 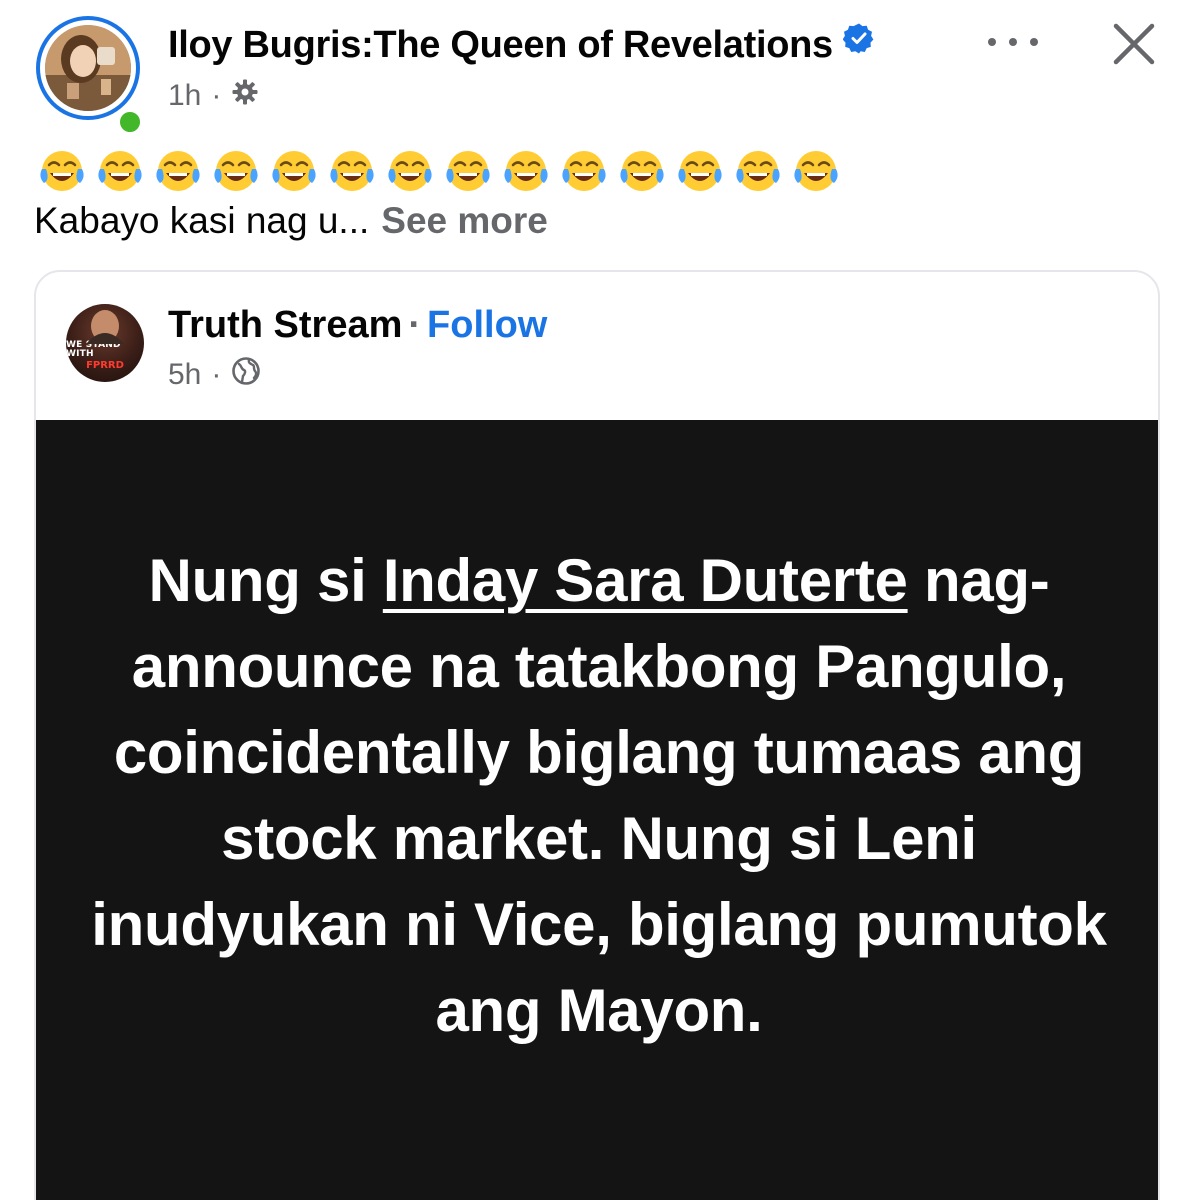 I want to click on author-name-text: Iloy Bugris:The Queen of Revelations, so click(x=500, y=45).